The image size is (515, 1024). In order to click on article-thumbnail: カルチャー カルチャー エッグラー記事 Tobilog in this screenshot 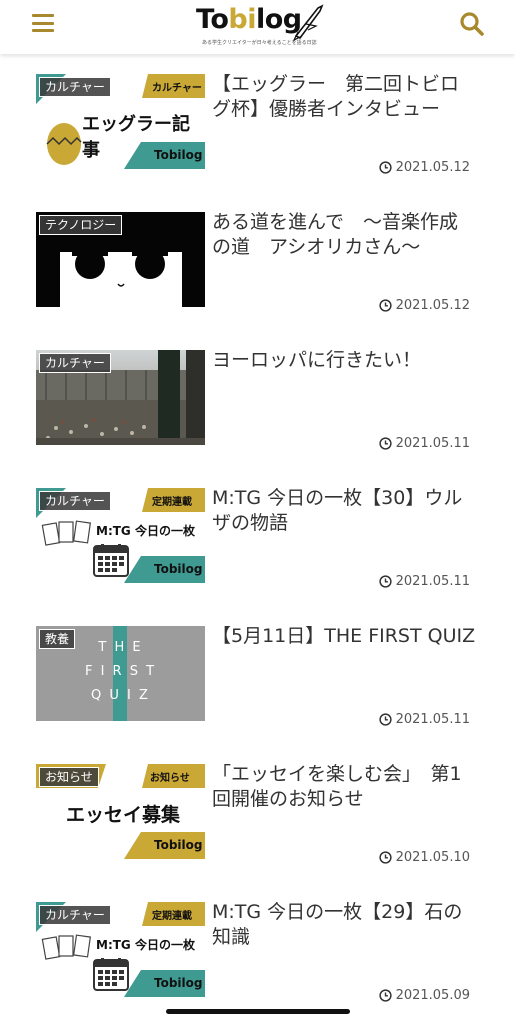, I will do `click(120, 121)`.